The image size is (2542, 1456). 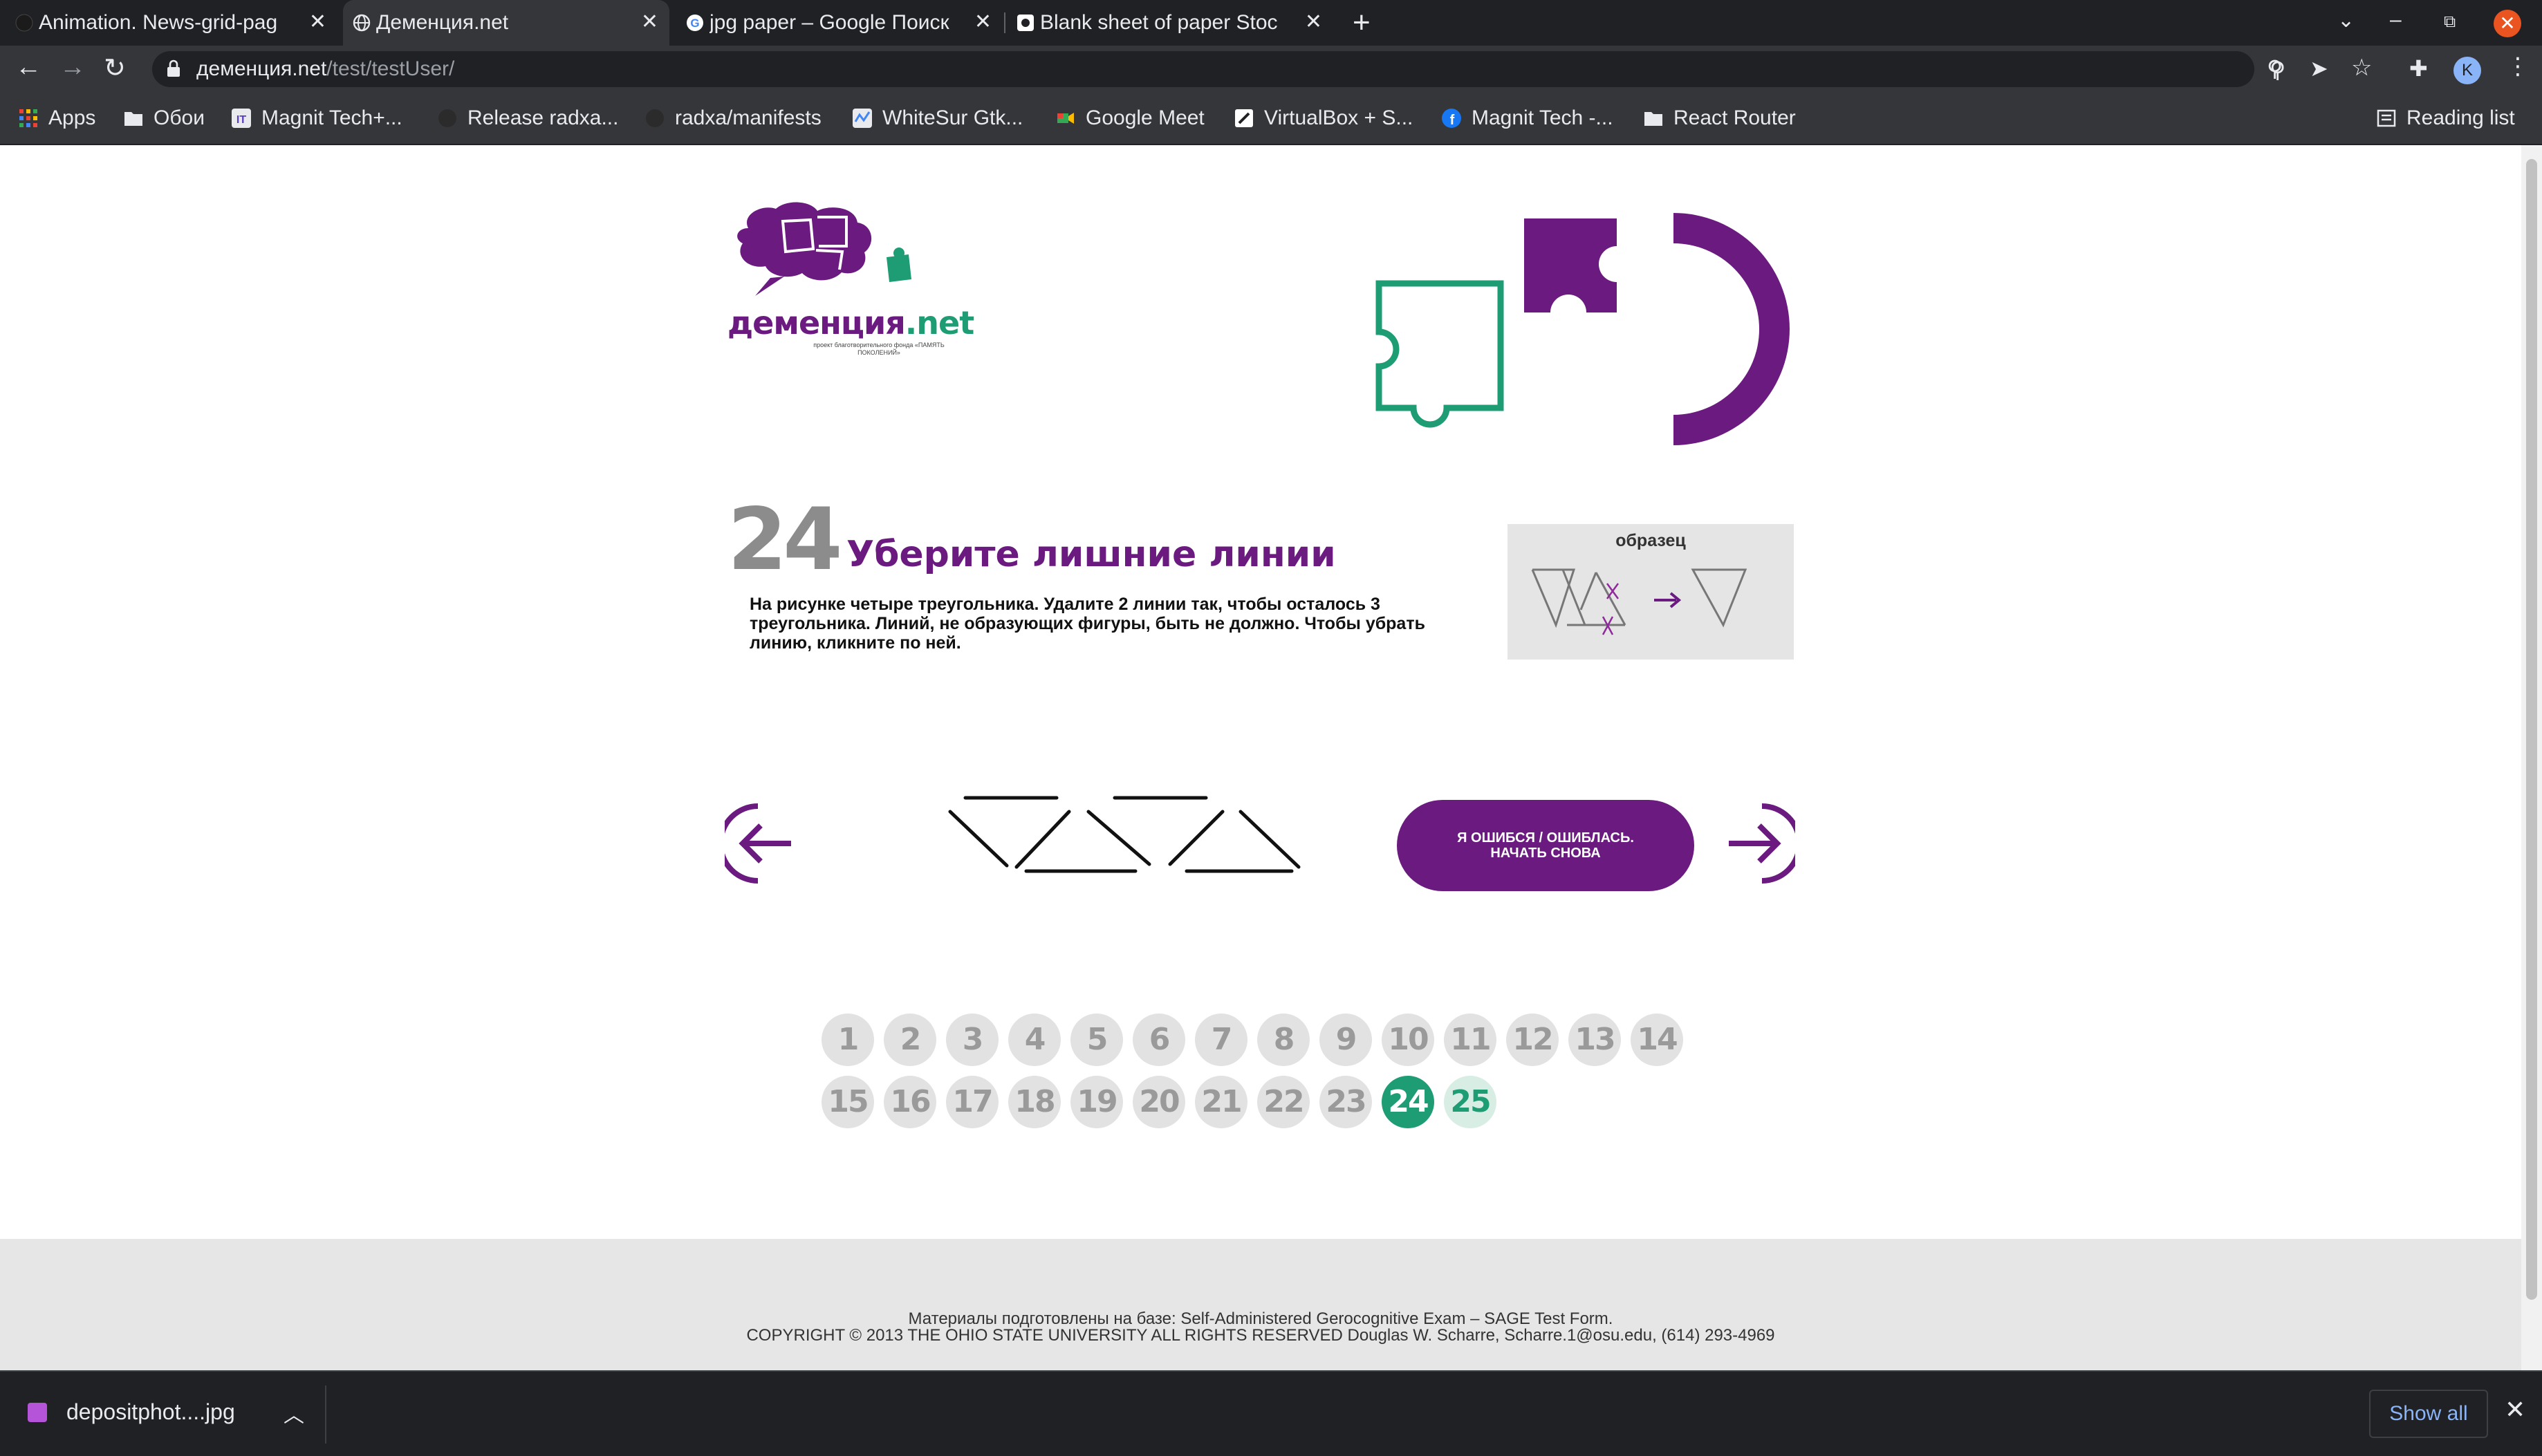 I want to click on tab-search-chevron-icon: ⌄, so click(x=2346, y=20).